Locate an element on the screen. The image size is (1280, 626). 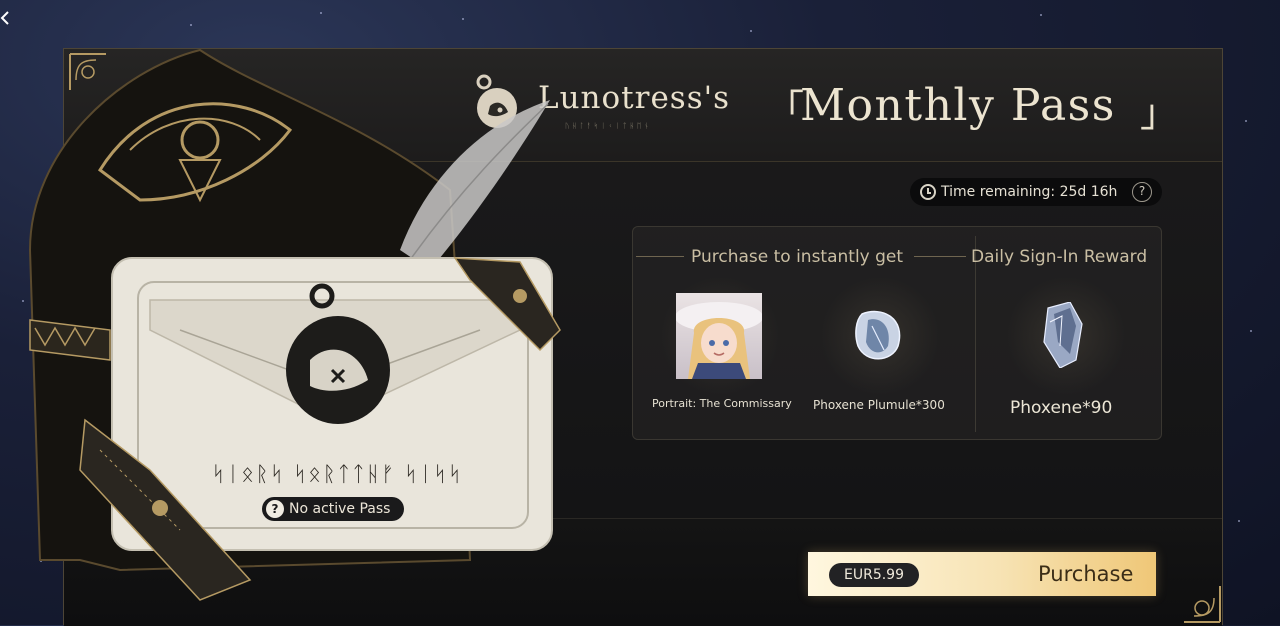
purchase-button-label: Purchase is located at coordinates (1085, 574).